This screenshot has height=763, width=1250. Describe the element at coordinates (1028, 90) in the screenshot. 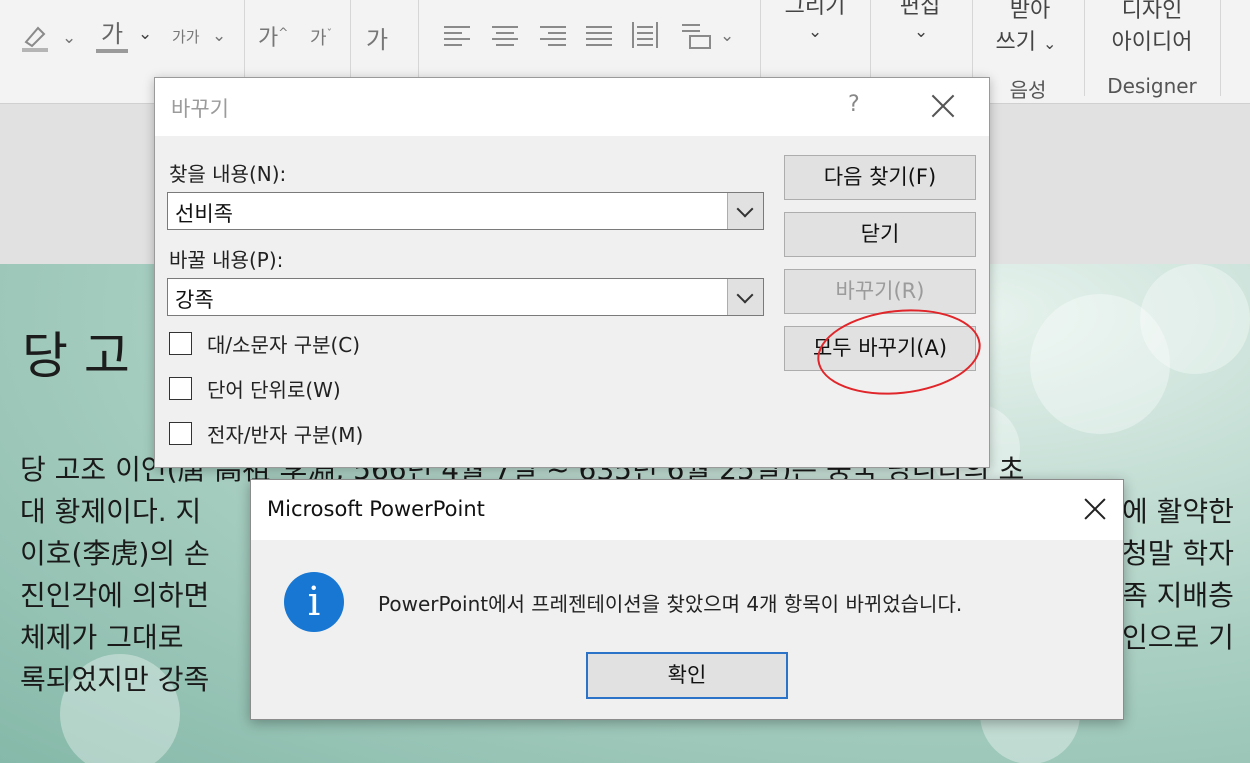

I see `voice-group-label: 음성` at that location.